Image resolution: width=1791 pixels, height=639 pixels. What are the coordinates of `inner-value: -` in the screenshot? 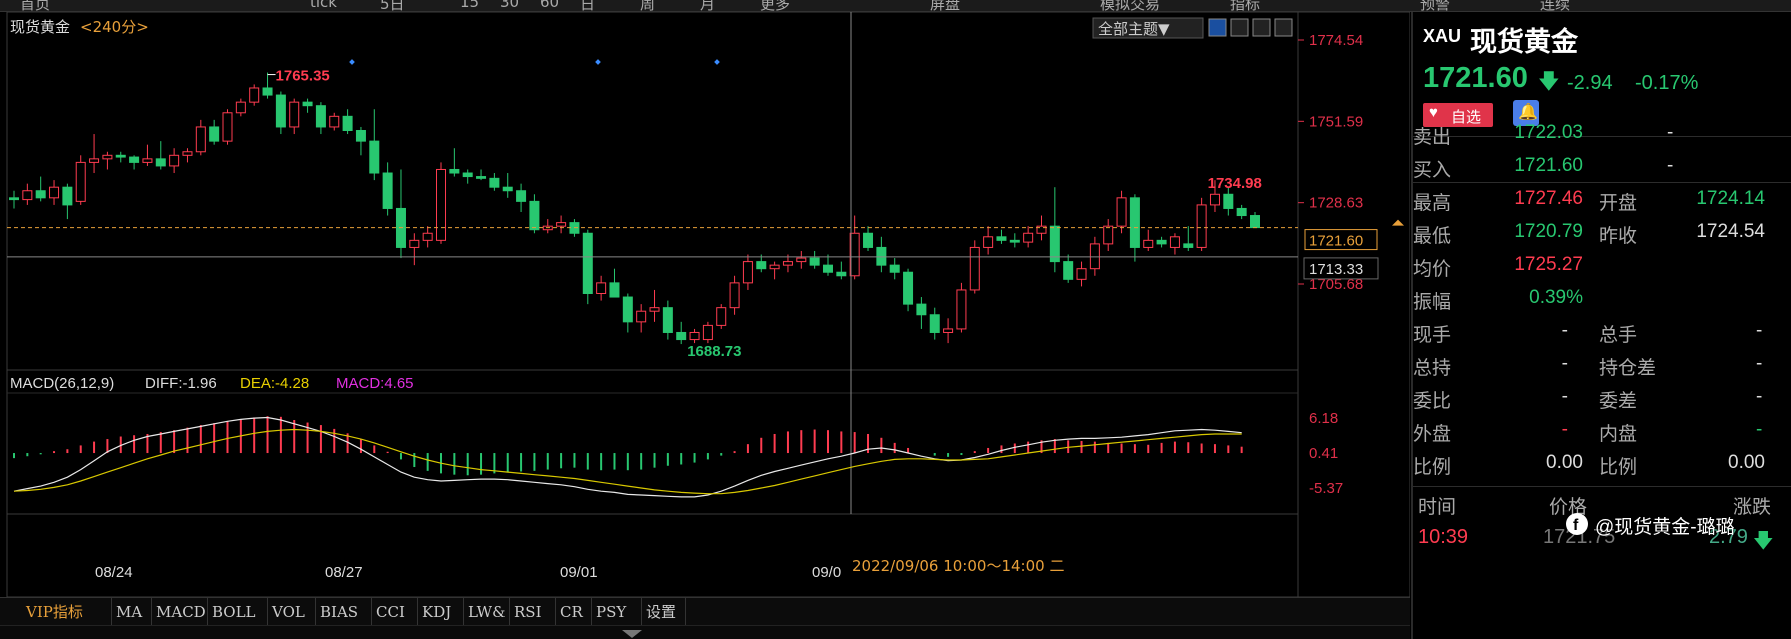 It's located at (1759, 429).